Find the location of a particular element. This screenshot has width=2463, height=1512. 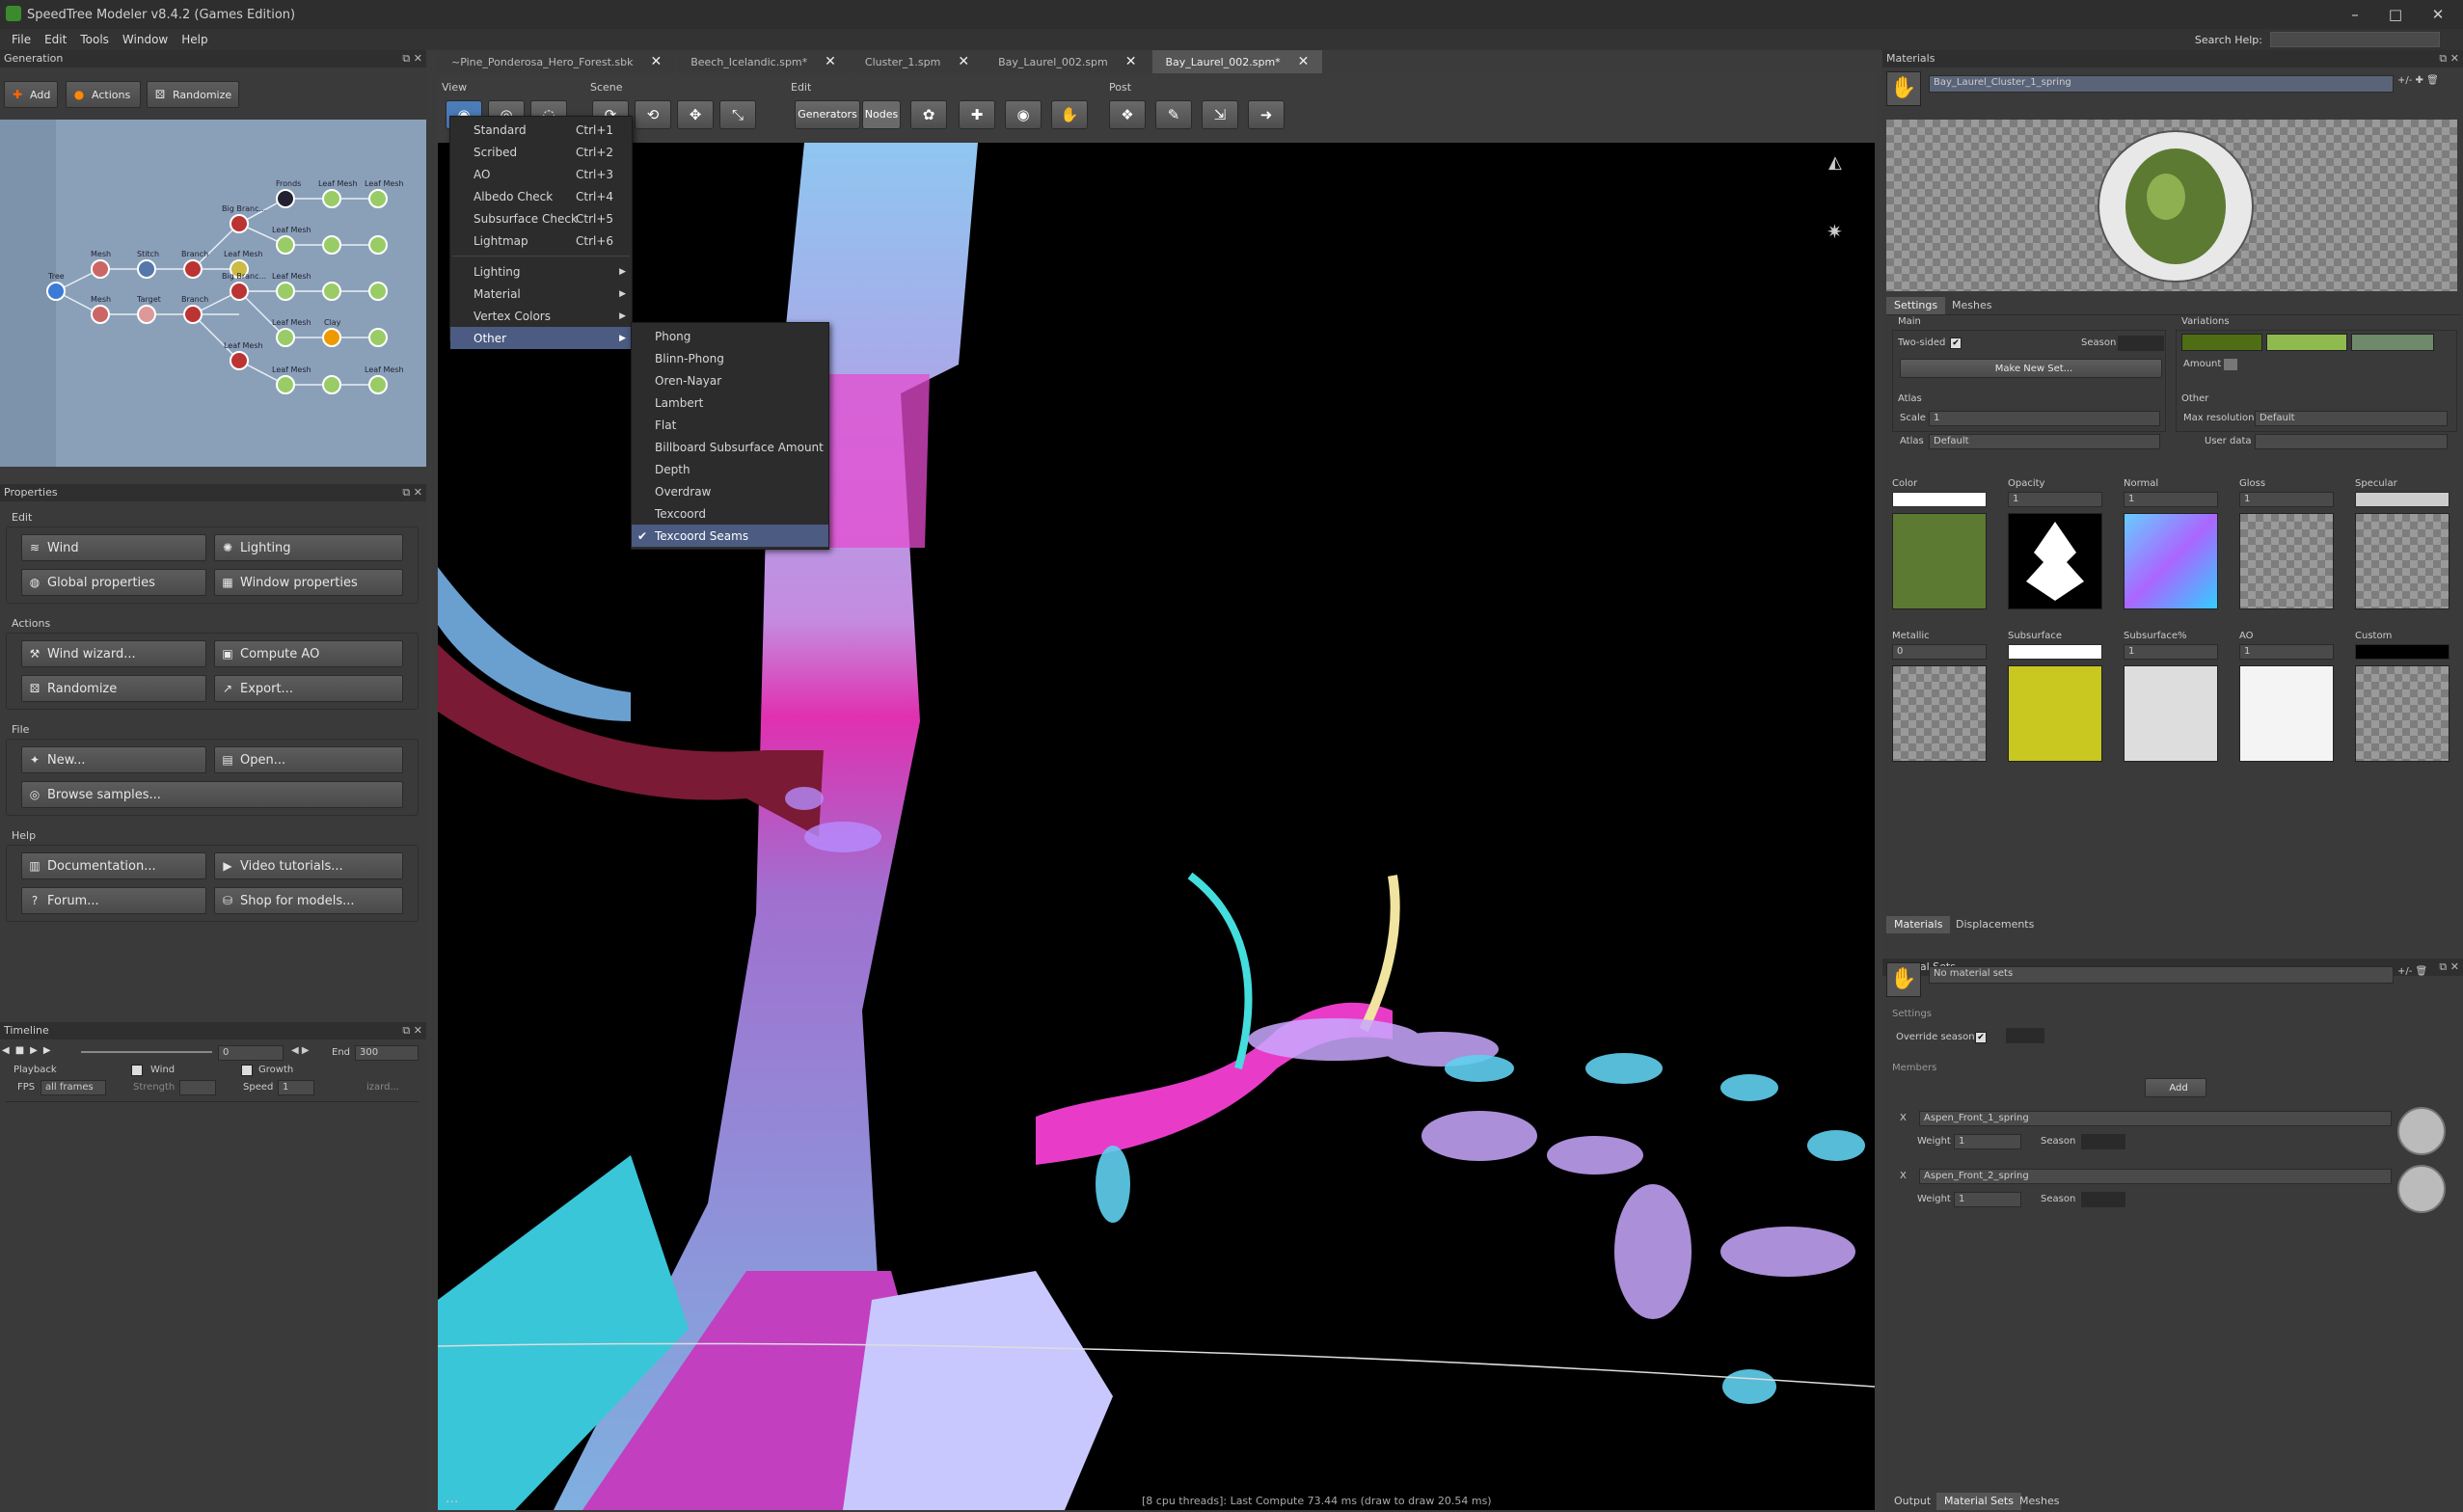

atlas-select: Default is located at coordinates (2044, 441).